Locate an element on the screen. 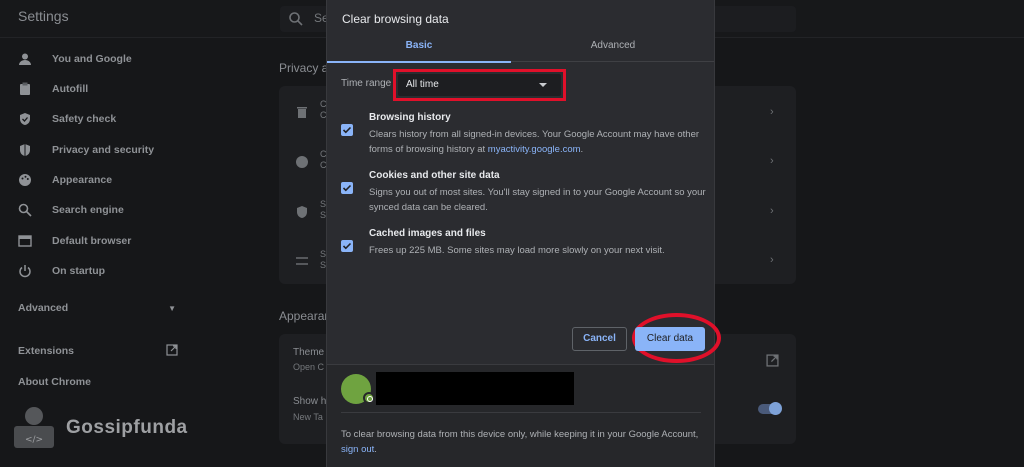  privacy-heading: Privacy a is located at coordinates (304, 68).